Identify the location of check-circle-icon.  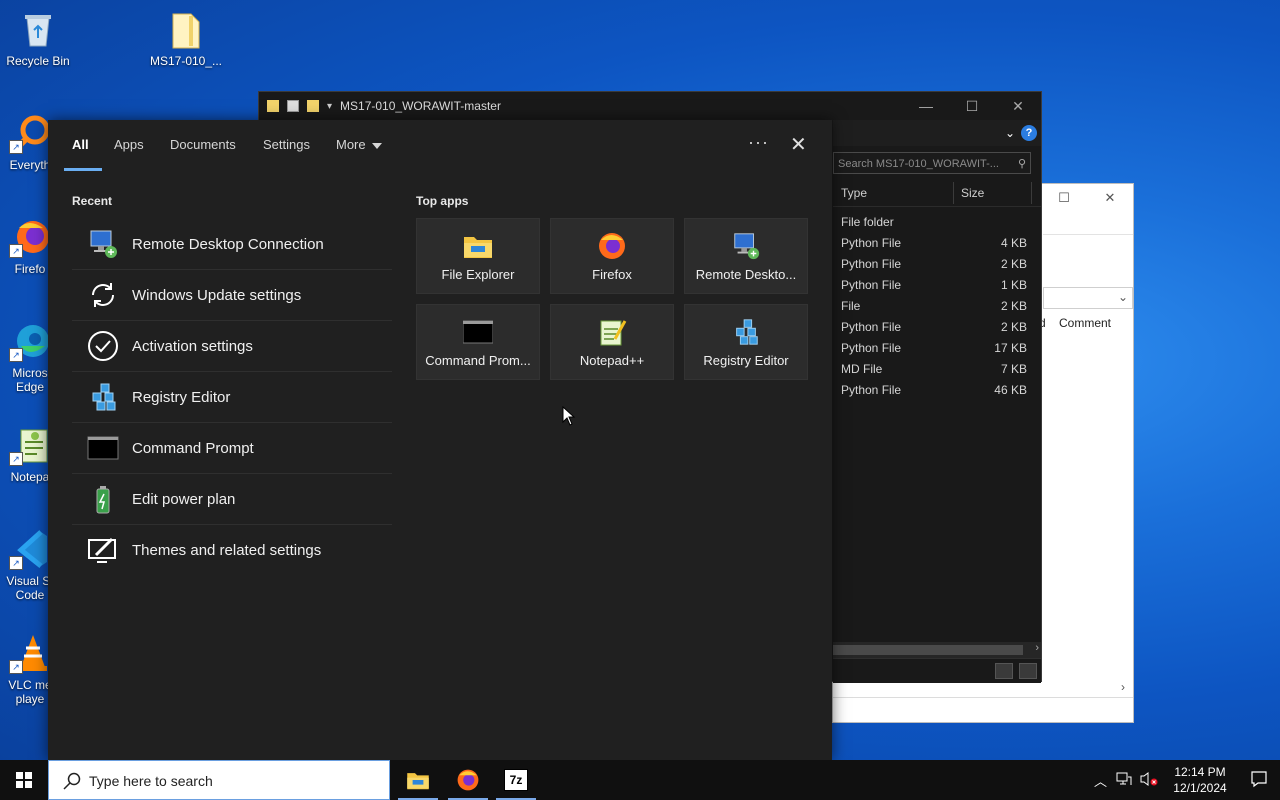
(103, 346).